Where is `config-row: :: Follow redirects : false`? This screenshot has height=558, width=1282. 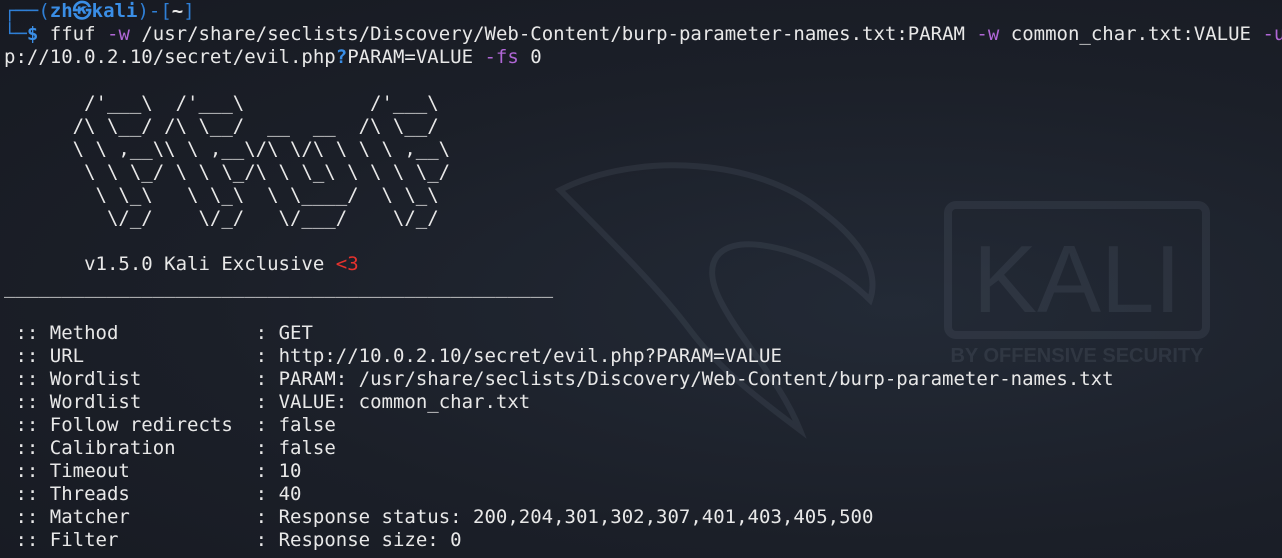 config-row: :: Follow redirects : false is located at coordinates (170, 425).